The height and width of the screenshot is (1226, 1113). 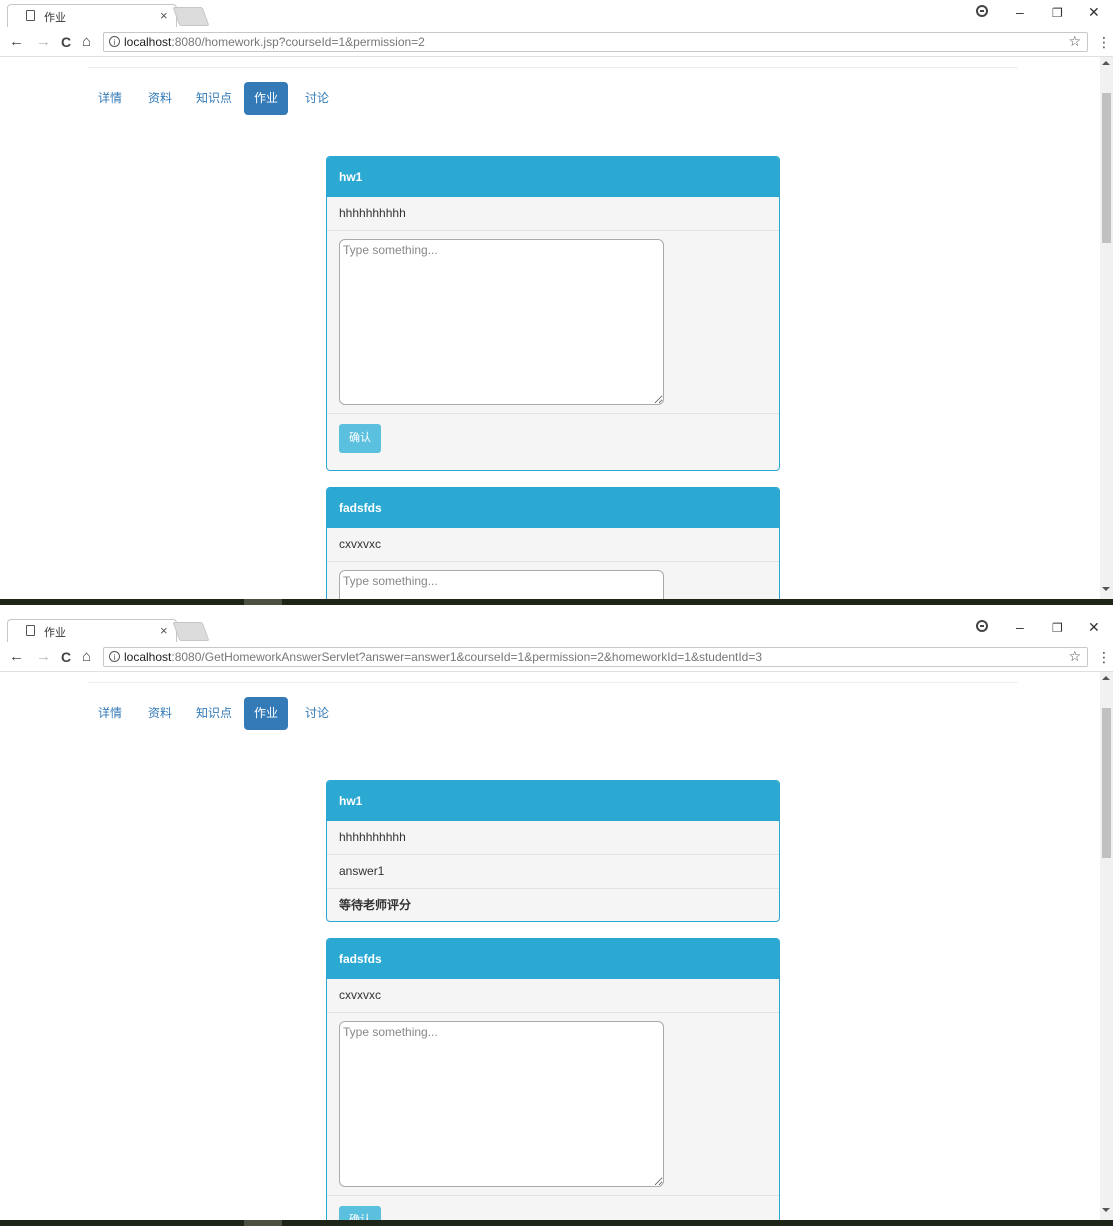 I want to click on homework-panel: fadsfds cxvxvxc, so click(x=553, y=546).